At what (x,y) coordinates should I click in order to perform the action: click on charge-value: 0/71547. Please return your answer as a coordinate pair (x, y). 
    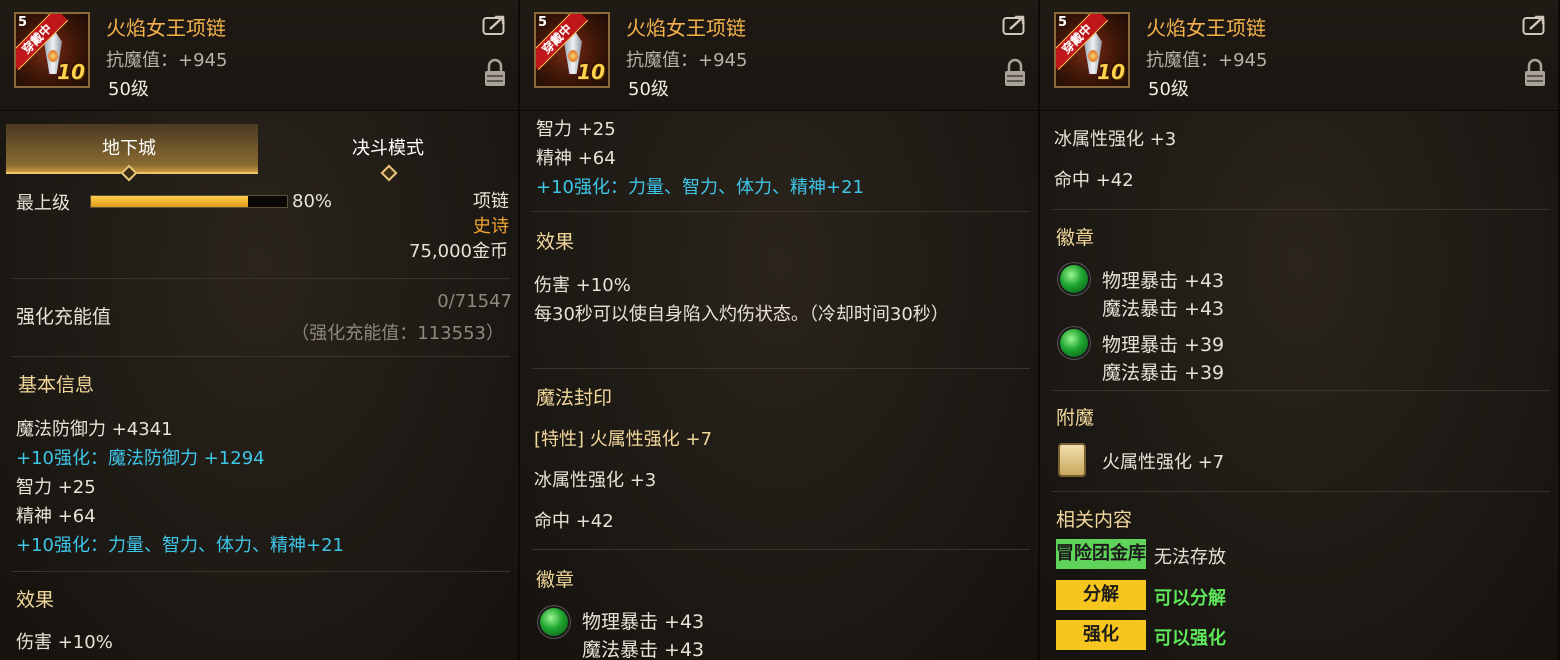
    Looking at the image, I should click on (474, 301).